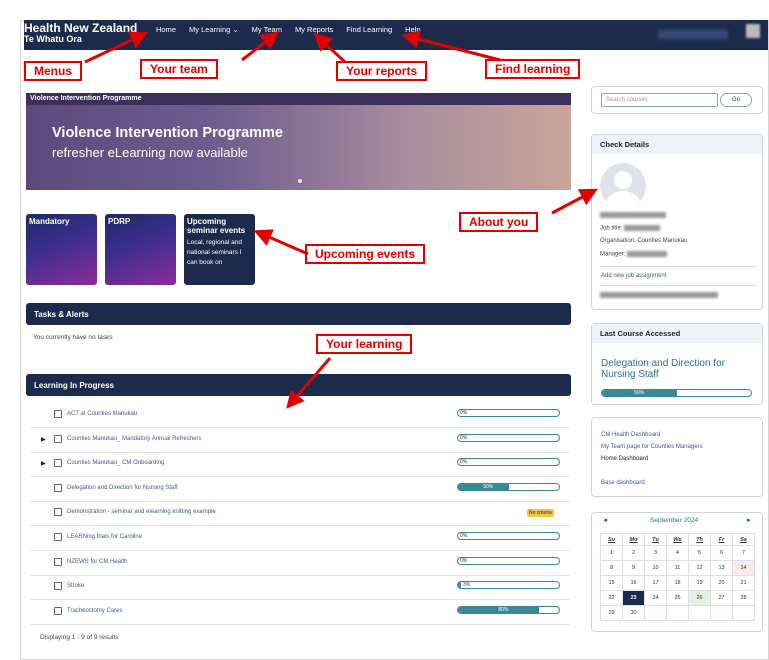  What do you see at coordinates (743, 583) in the screenshot?
I see `calendar-day: 21` at bounding box center [743, 583].